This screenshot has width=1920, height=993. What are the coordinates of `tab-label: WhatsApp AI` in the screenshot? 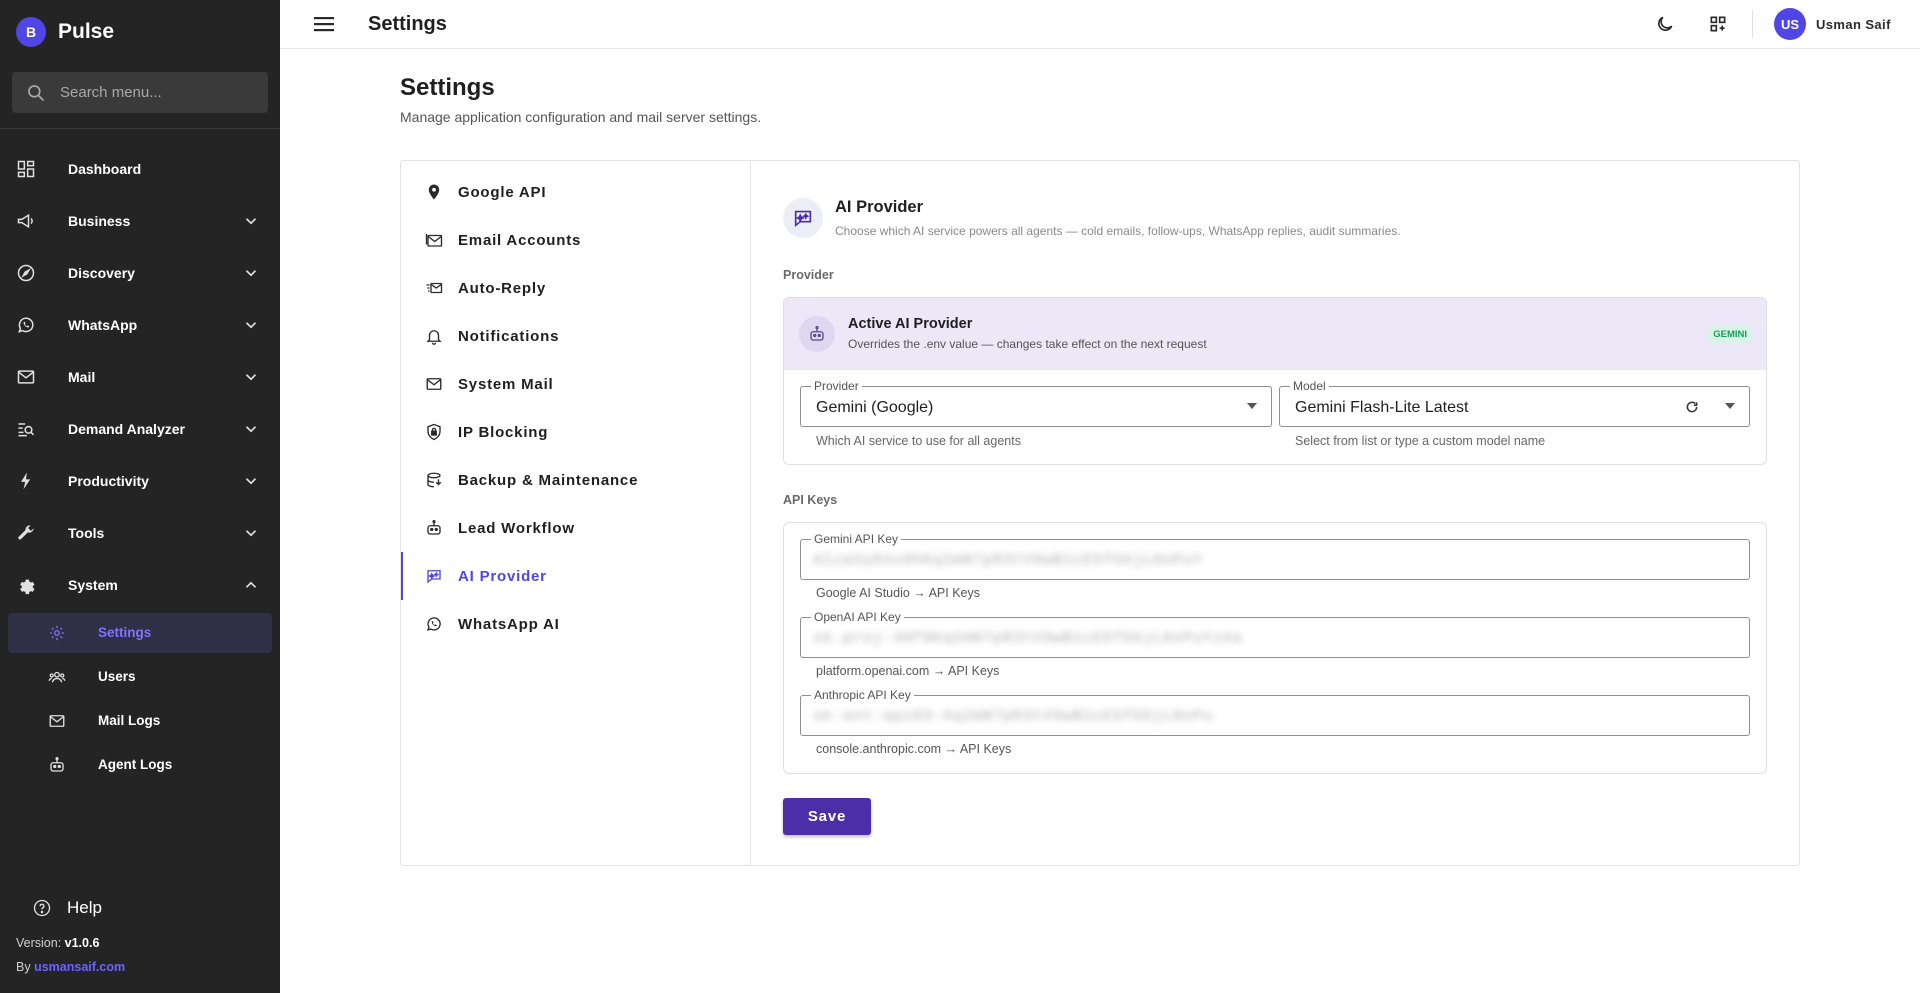 It's located at (509, 624).